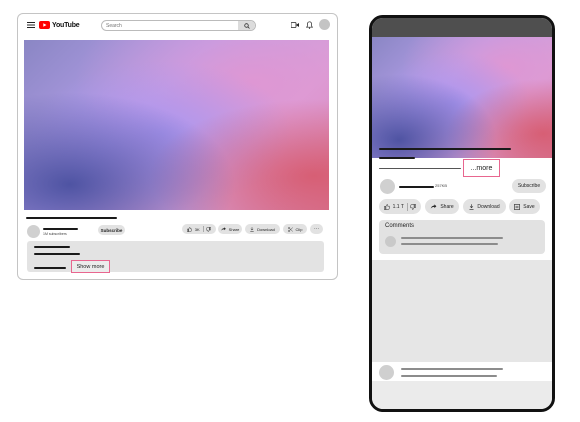  Describe the element at coordinates (517, 206) in the screenshot. I see `save-to-playlist-icon` at that location.